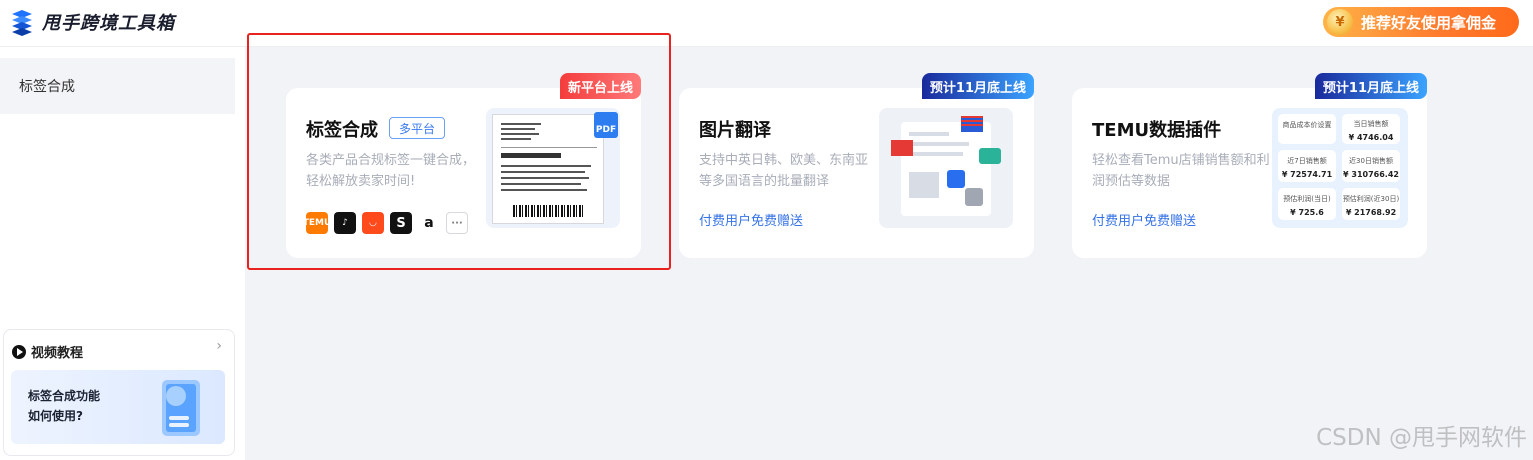 This screenshot has height=460, width=1533. I want to click on stat-label: 当日销售额, so click(1371, 124).